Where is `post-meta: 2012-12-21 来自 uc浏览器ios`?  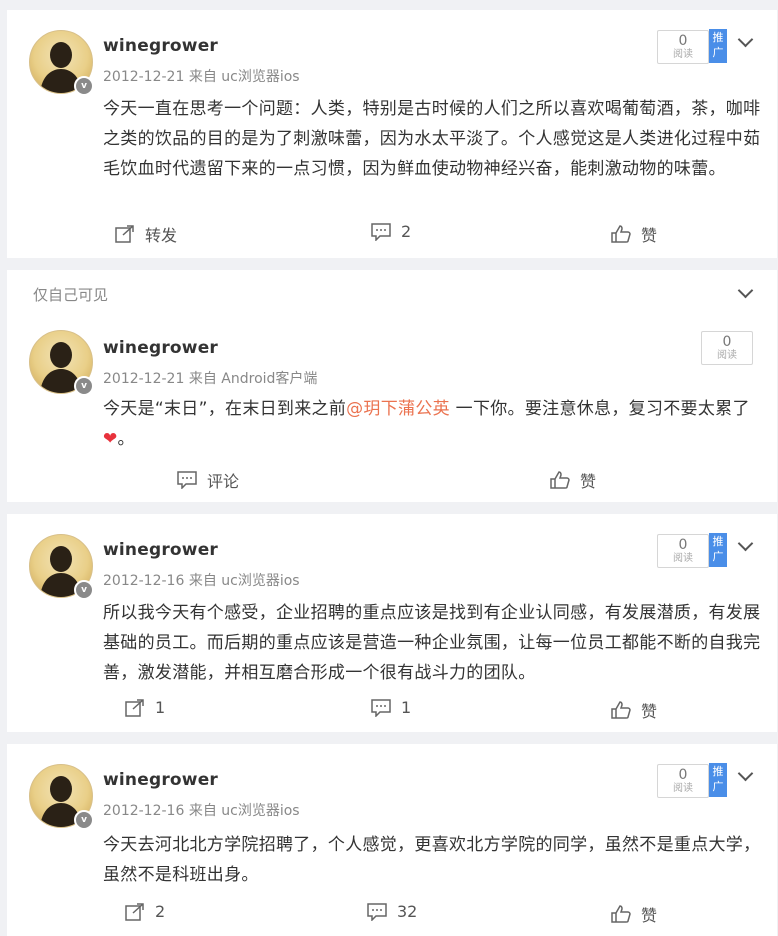
post-meta: 2012-12-21 来自 uc浏览器ios is located at coordinates (201, 76).